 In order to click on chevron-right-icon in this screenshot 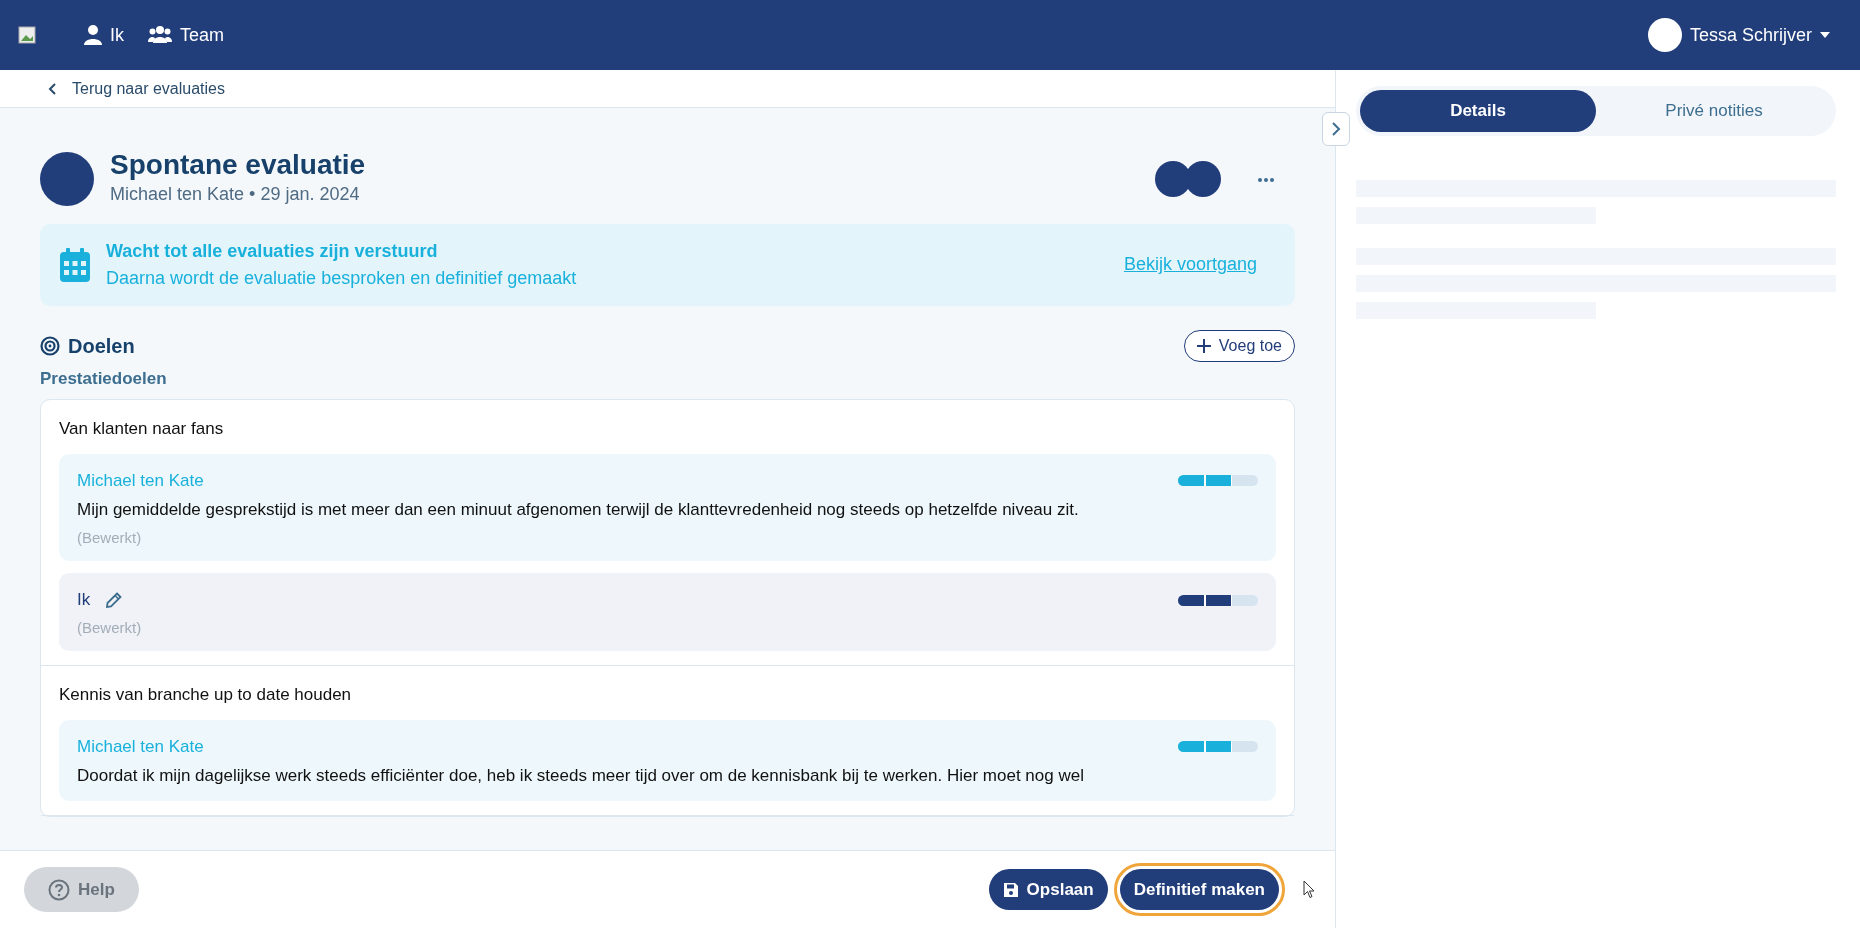, I will do `click(1336, 129)`.